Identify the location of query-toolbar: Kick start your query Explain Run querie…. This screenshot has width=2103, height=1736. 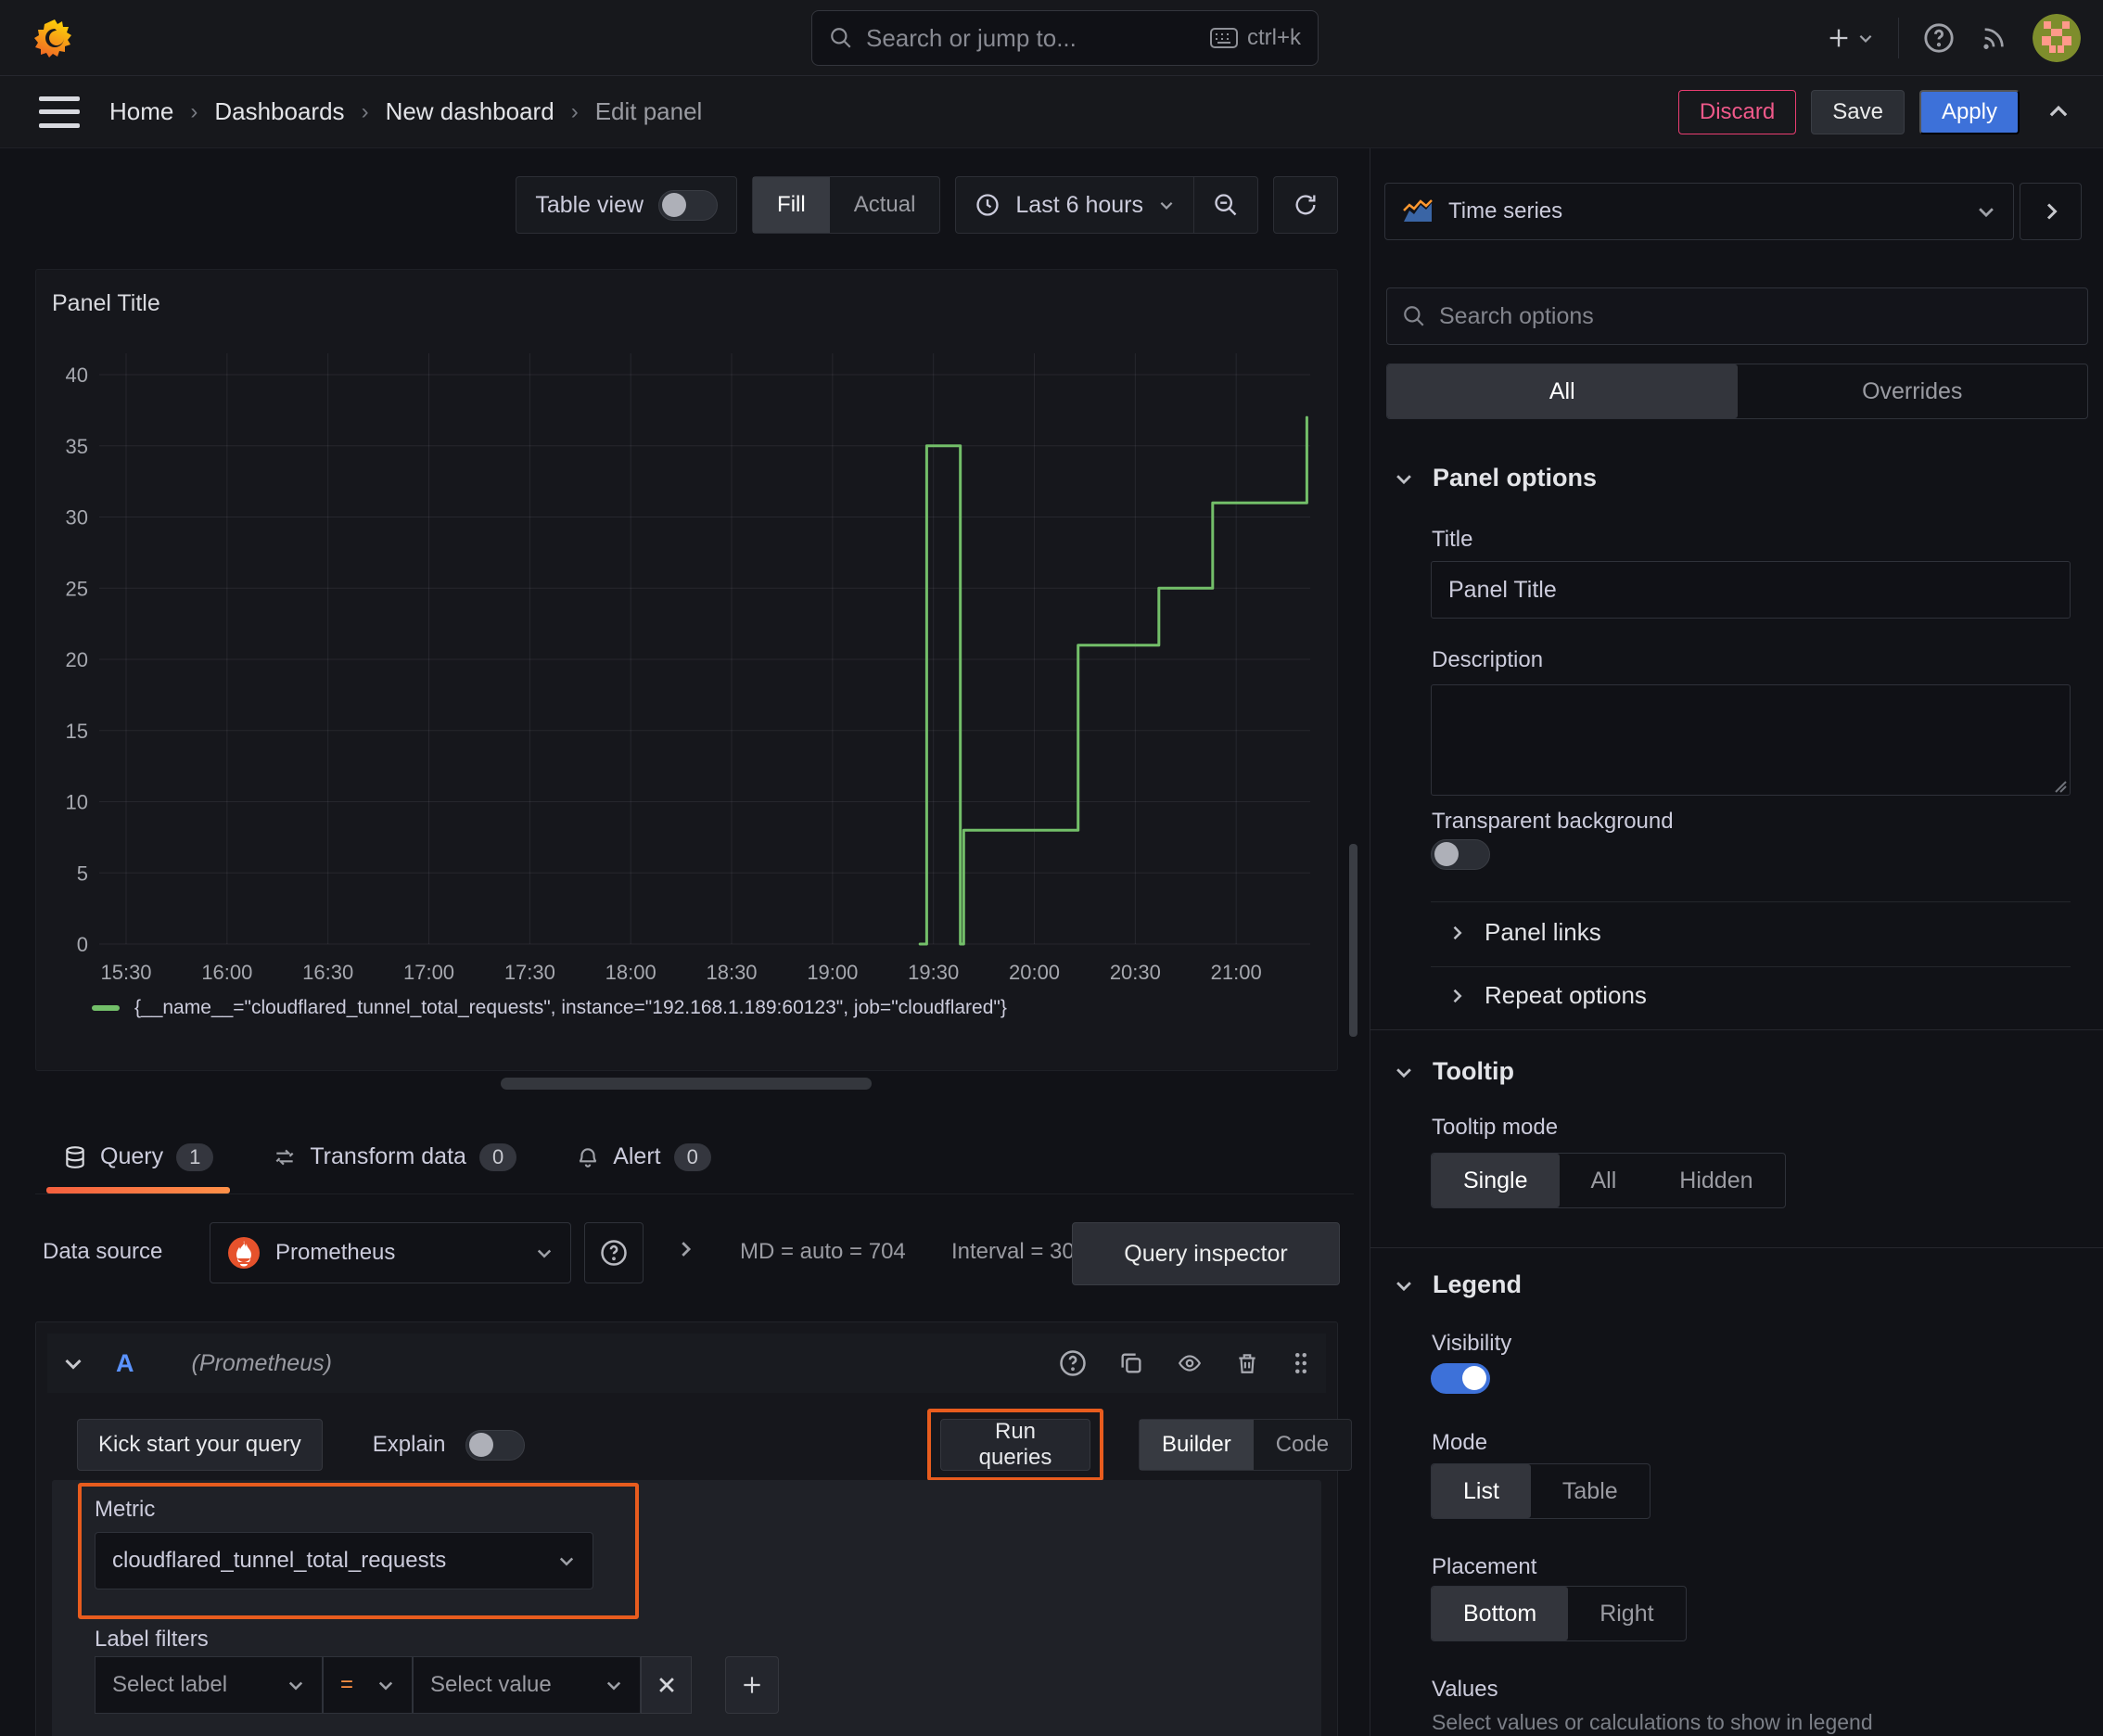
(715, 1445).